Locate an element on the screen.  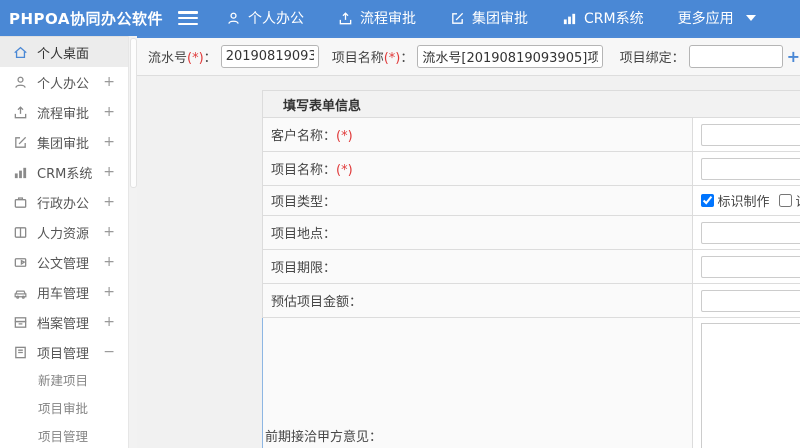
sidebar-item-label: CRM系统 is located at coordinates (65, 174).